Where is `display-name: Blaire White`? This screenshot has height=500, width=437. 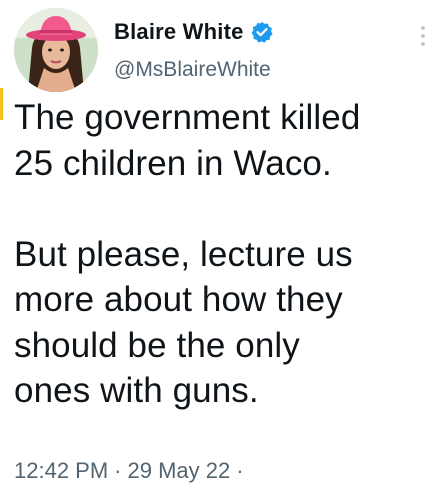
display-name: Blaire White is located at coordinates (179, 32).